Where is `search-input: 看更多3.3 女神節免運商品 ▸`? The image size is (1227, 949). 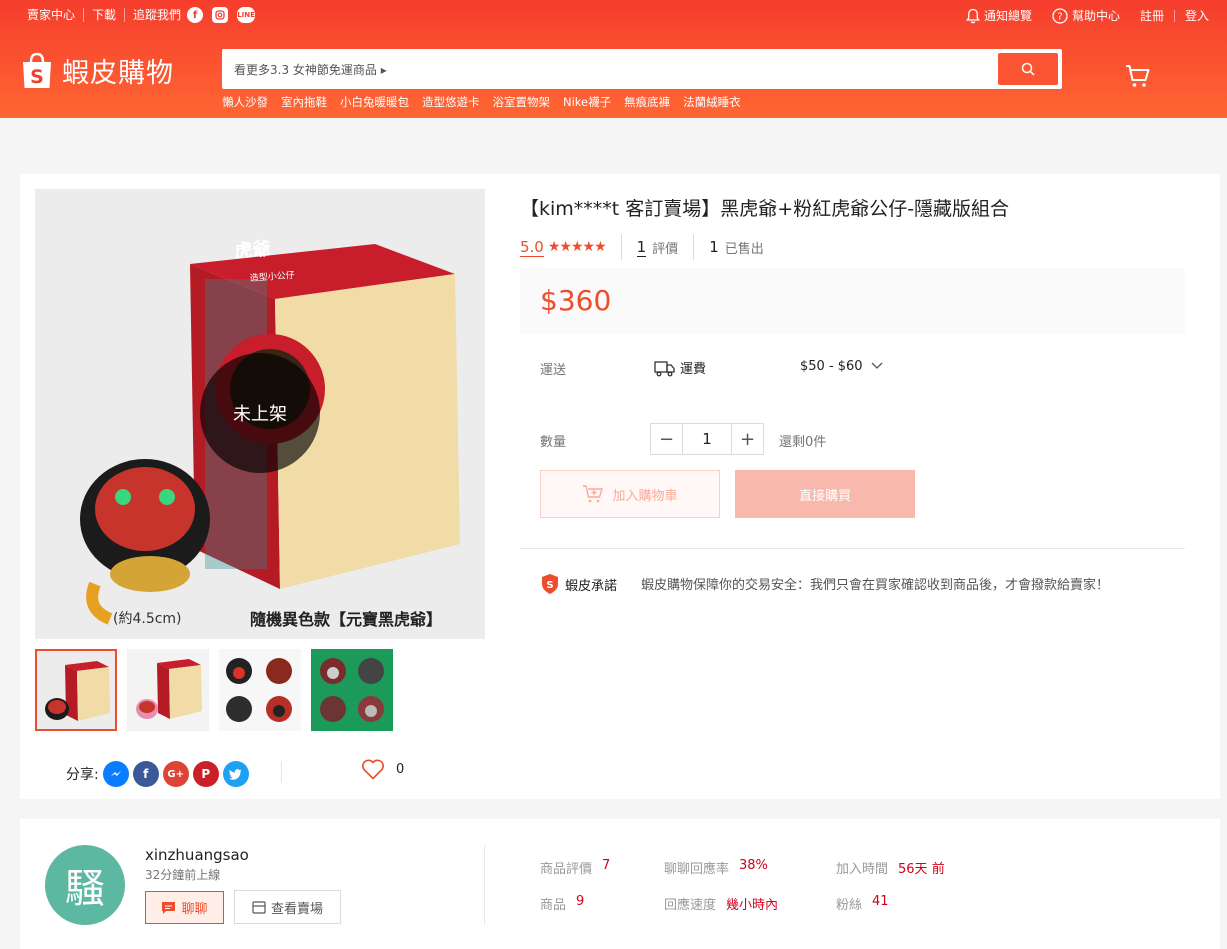
search-input: 看更多3.3 女神節免運商品 ▸ is located at coordinates (310, 69).